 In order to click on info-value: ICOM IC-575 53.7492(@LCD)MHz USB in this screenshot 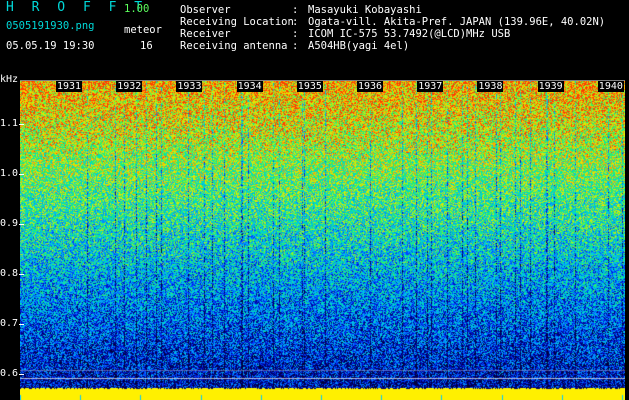, I will do `click(409, 34)`.